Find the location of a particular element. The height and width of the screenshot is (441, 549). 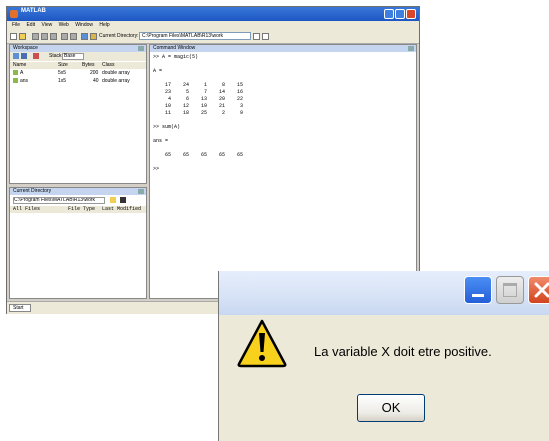

command-line: A = is located at coordinates (158, 71).